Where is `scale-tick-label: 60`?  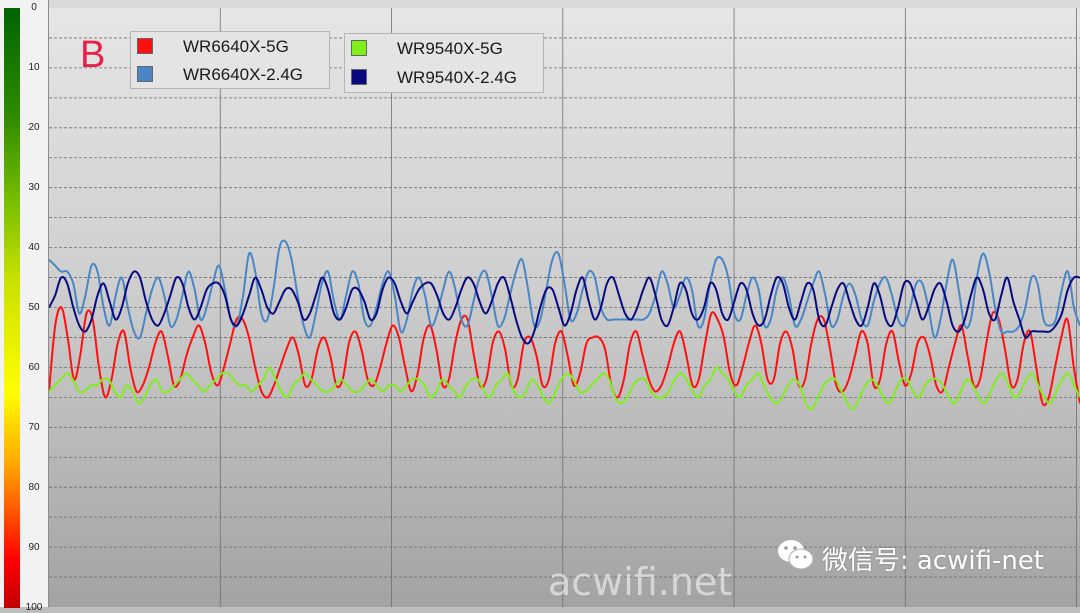
scale-tick-label: 60 is located at coordinates (34, 367).